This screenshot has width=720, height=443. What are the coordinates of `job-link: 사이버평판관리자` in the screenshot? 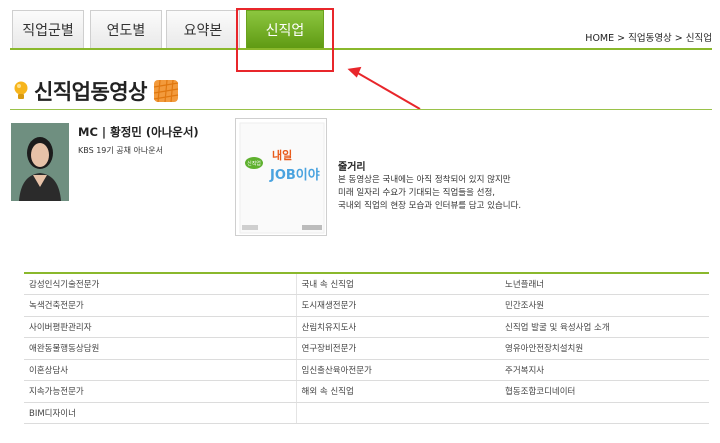 It's located at (160, 327).